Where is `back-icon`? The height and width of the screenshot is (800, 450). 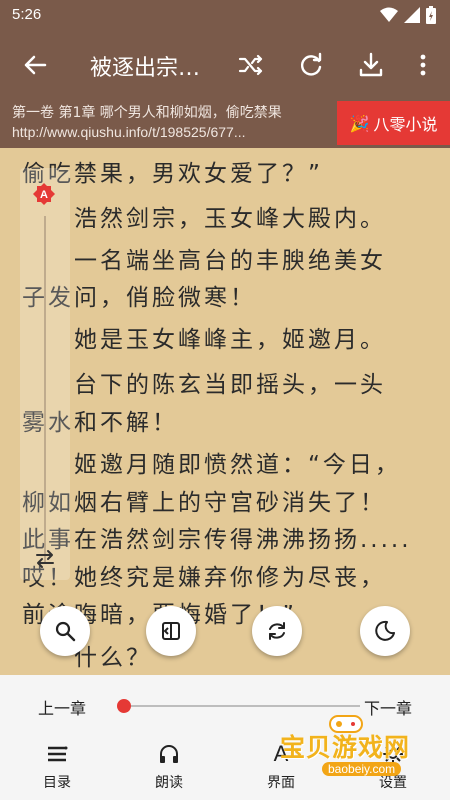 back-icon is located at coordinates (35, 65).